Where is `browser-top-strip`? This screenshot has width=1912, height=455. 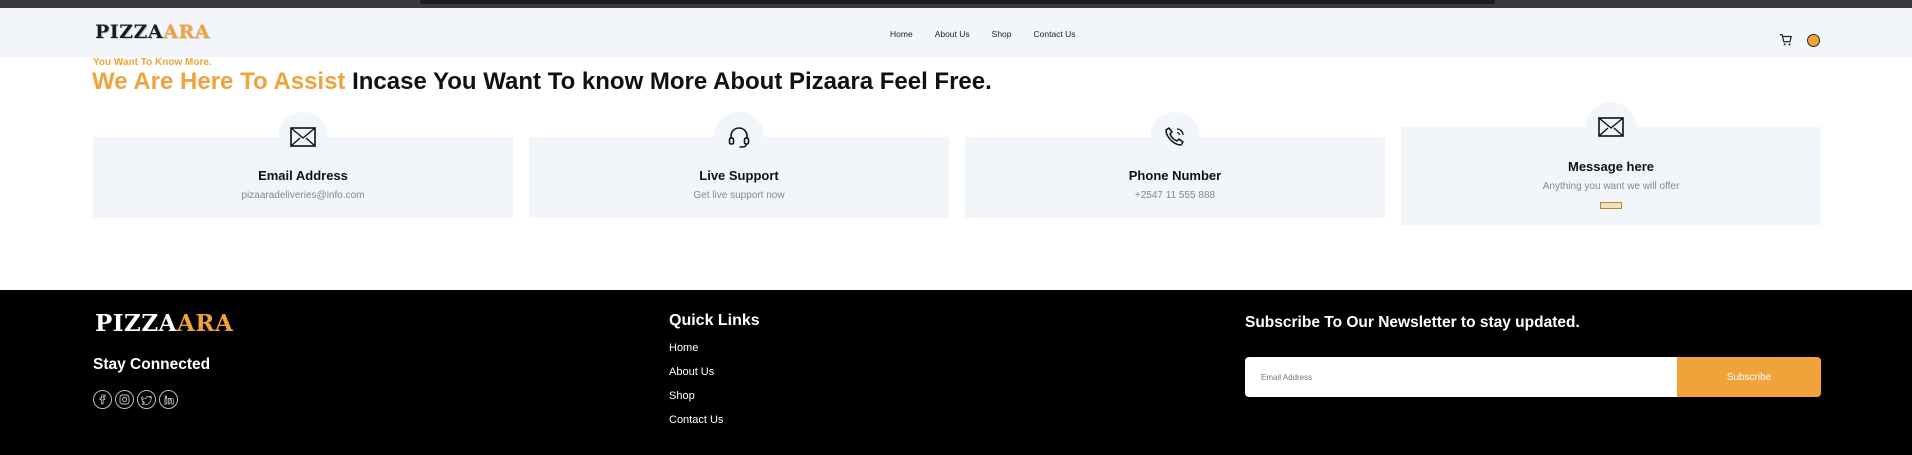
browser-top-strip is located at coordinates (956, 4).